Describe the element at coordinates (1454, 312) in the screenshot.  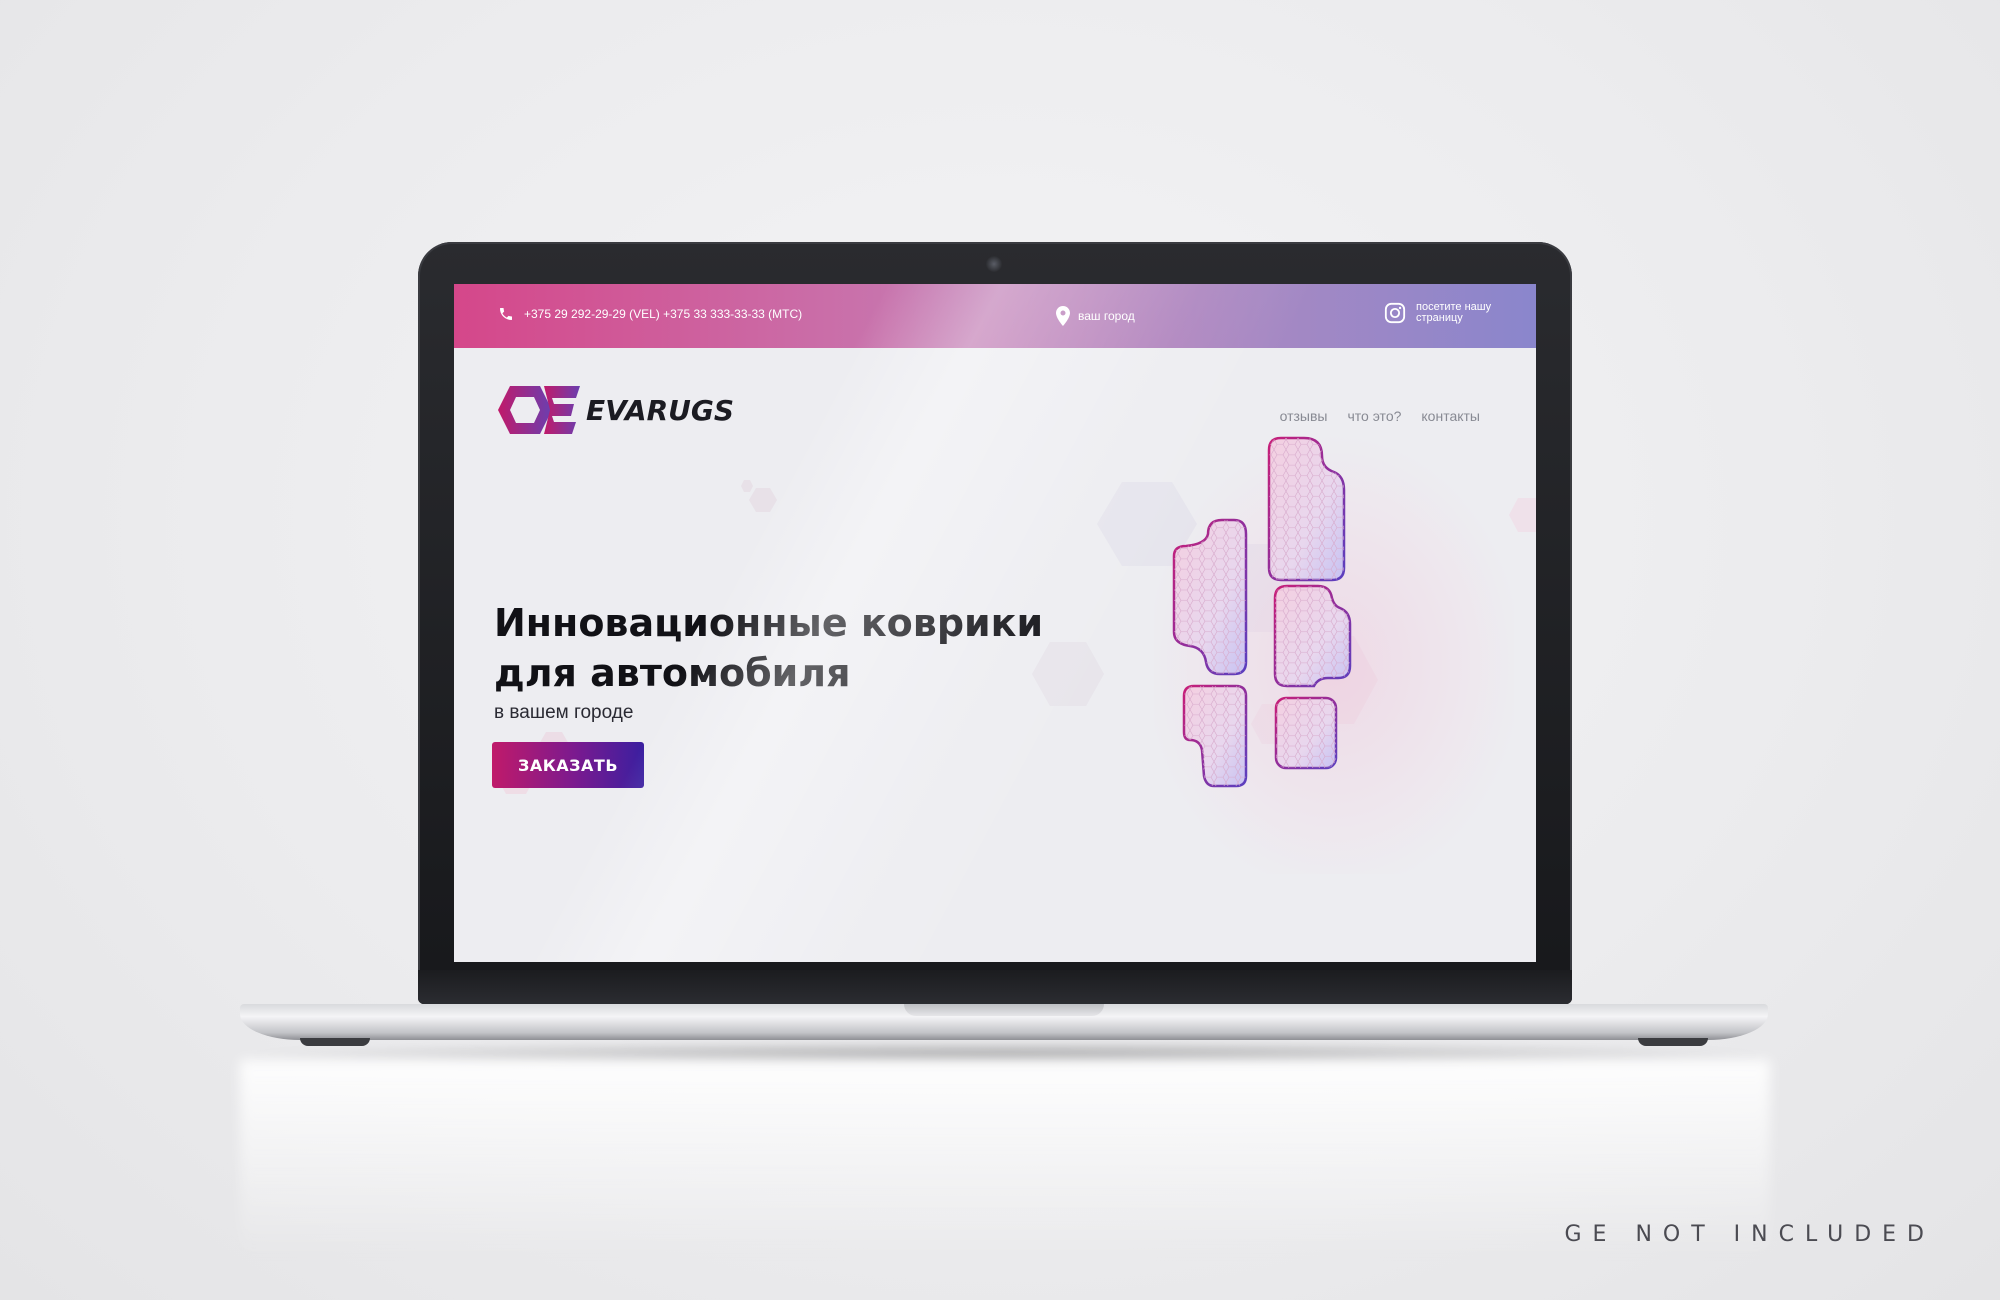
I see `instagram-label: посетите нашу страницу` at that location.